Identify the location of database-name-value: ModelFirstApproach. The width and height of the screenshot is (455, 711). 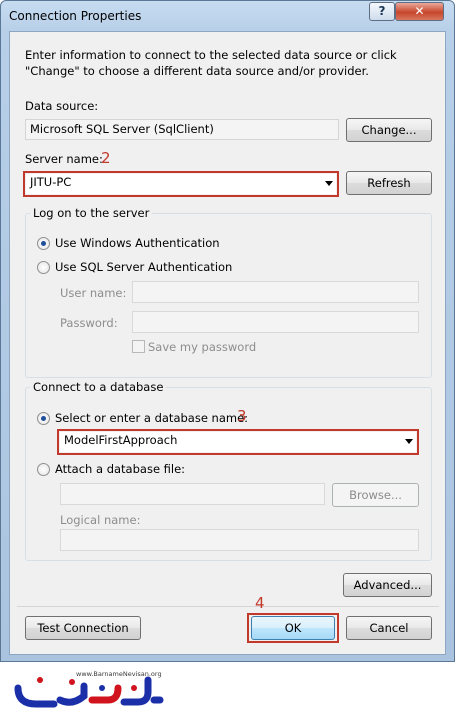
(121, 440).